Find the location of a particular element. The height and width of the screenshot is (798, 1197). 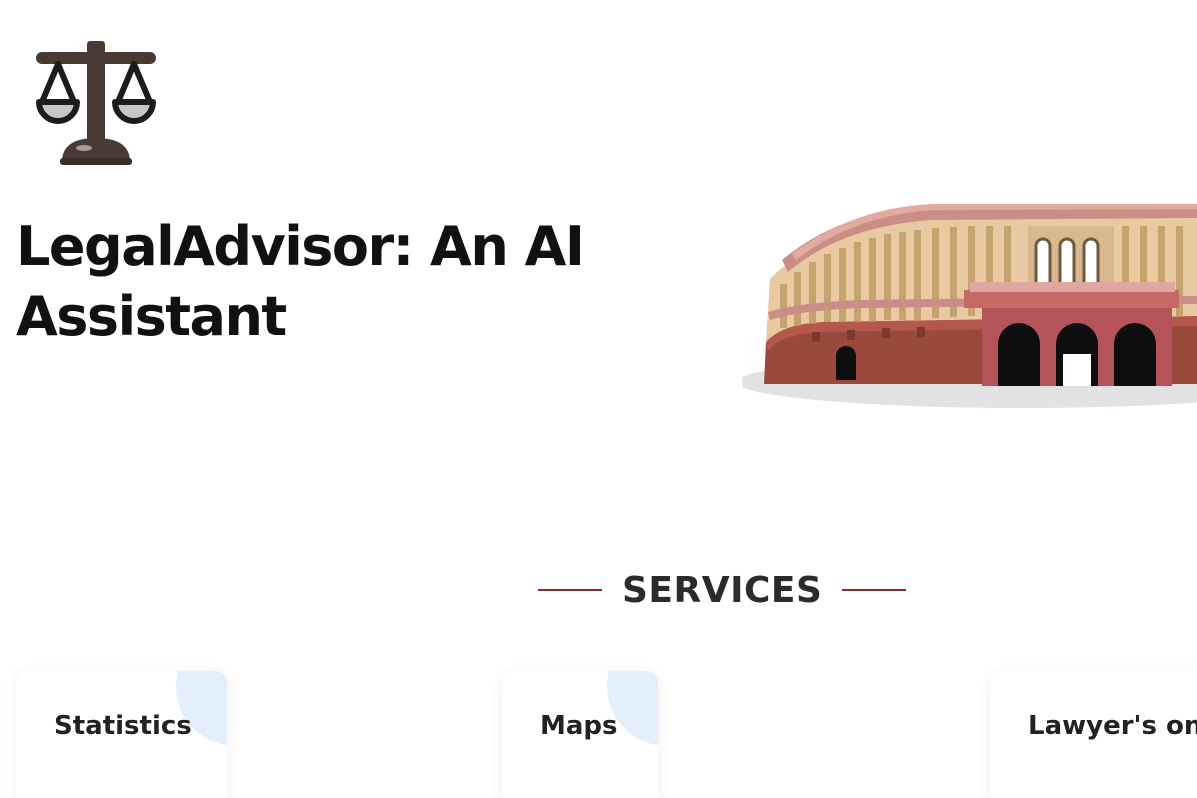

services-heading: SERVICES is located at coordinates (722, 590).